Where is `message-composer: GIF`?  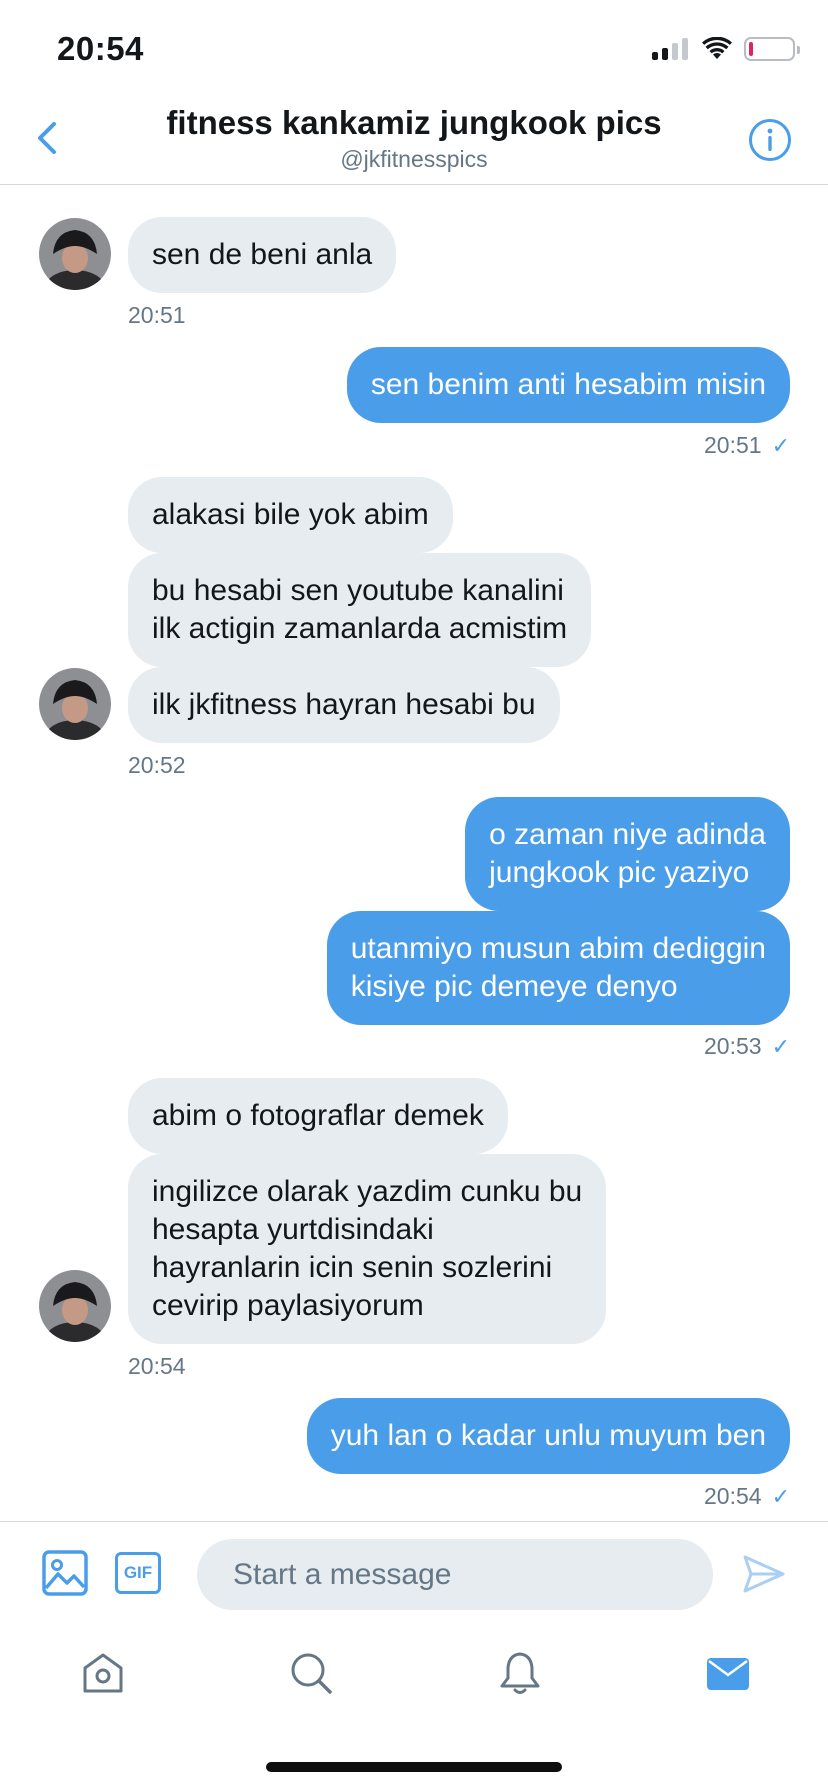
message-composer: GIF is located at coordinates (414, 1573).